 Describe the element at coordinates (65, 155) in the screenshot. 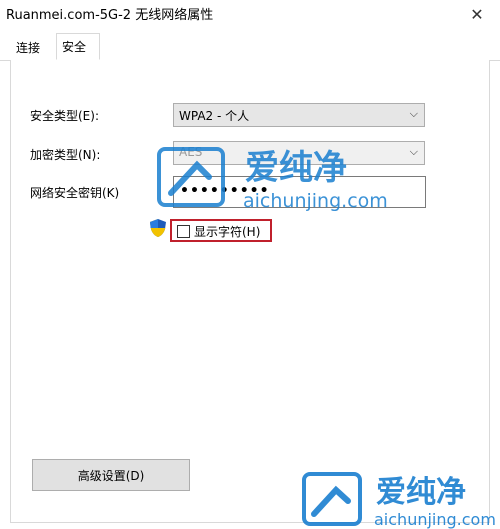

I see `encryption-type-label: 加密类型(N):` at that location.